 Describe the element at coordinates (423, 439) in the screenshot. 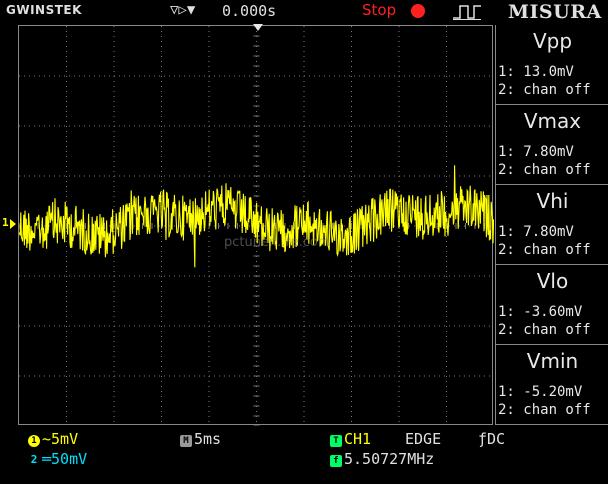

I see `trigger-type-label: EDGE` at that location.